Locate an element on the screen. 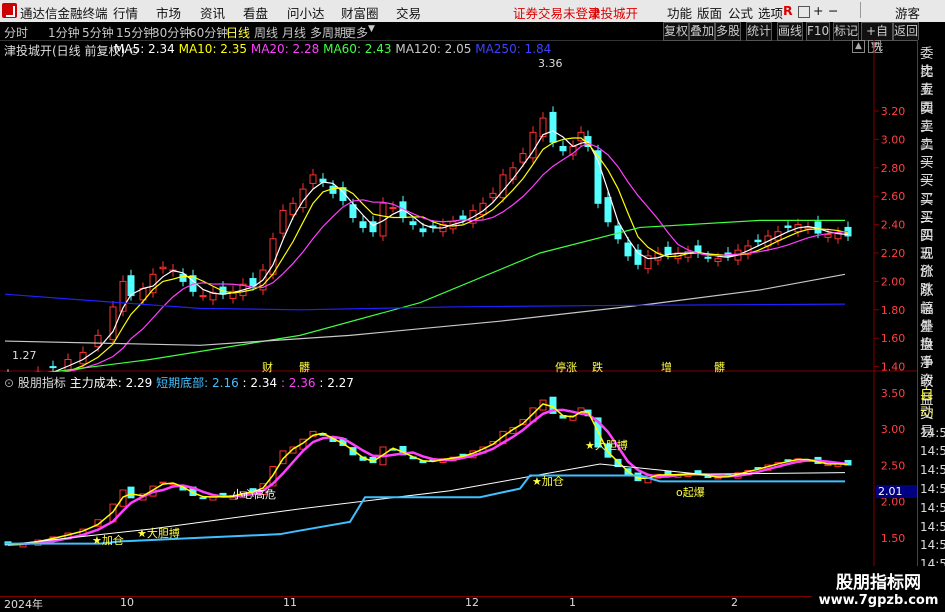 The height and width of the screenshot is (612, 945). annot-xiaoxin-gaowei: 小心高危 is located at coordinates (254, 494).